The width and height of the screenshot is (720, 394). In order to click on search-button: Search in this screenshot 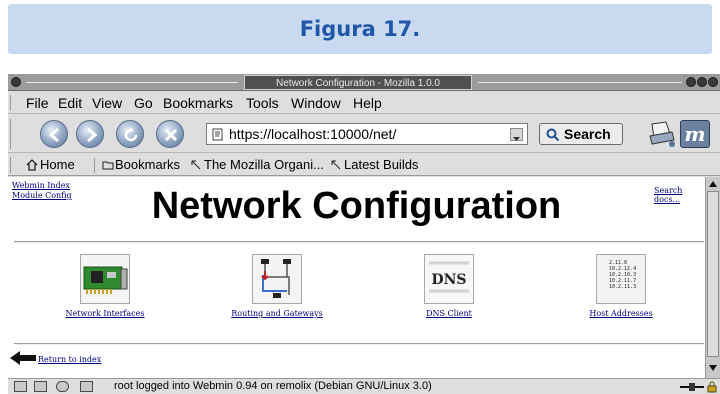, I will do `click(581, 134)`.